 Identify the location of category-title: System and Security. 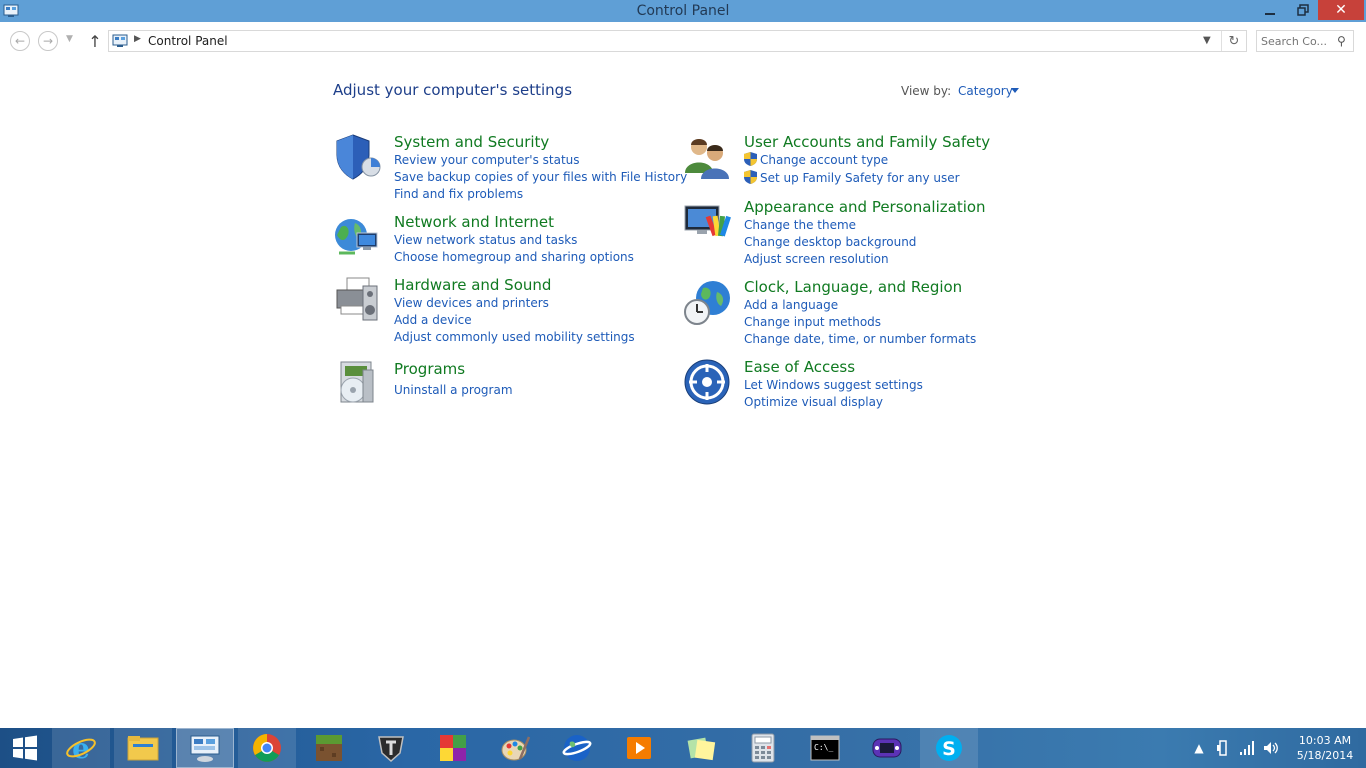
(471, 142).